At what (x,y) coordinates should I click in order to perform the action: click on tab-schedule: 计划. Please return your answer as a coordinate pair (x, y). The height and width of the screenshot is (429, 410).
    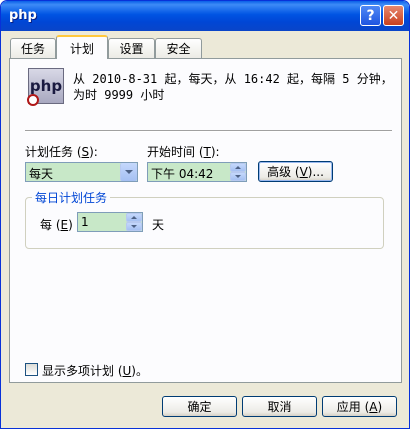
    Looking at the image, I should click on (82, 47).